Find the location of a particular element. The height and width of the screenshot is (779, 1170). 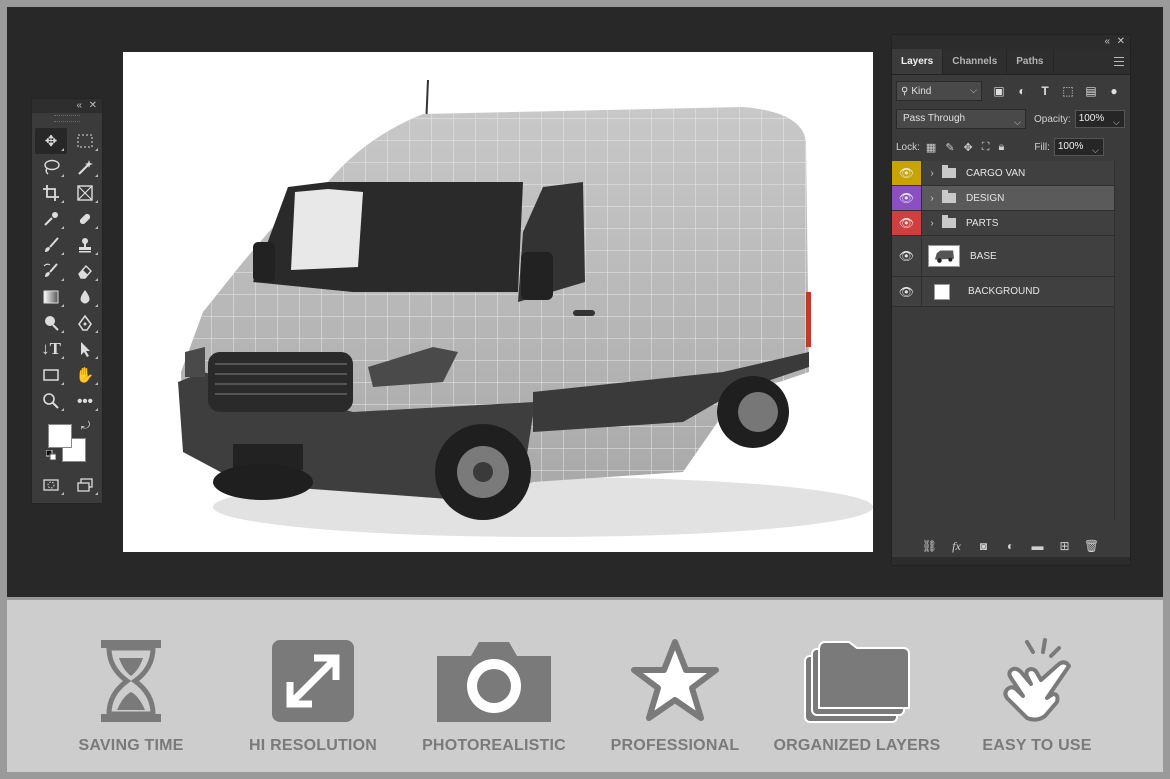

arrow-icon is located at coordinates (85, 349).